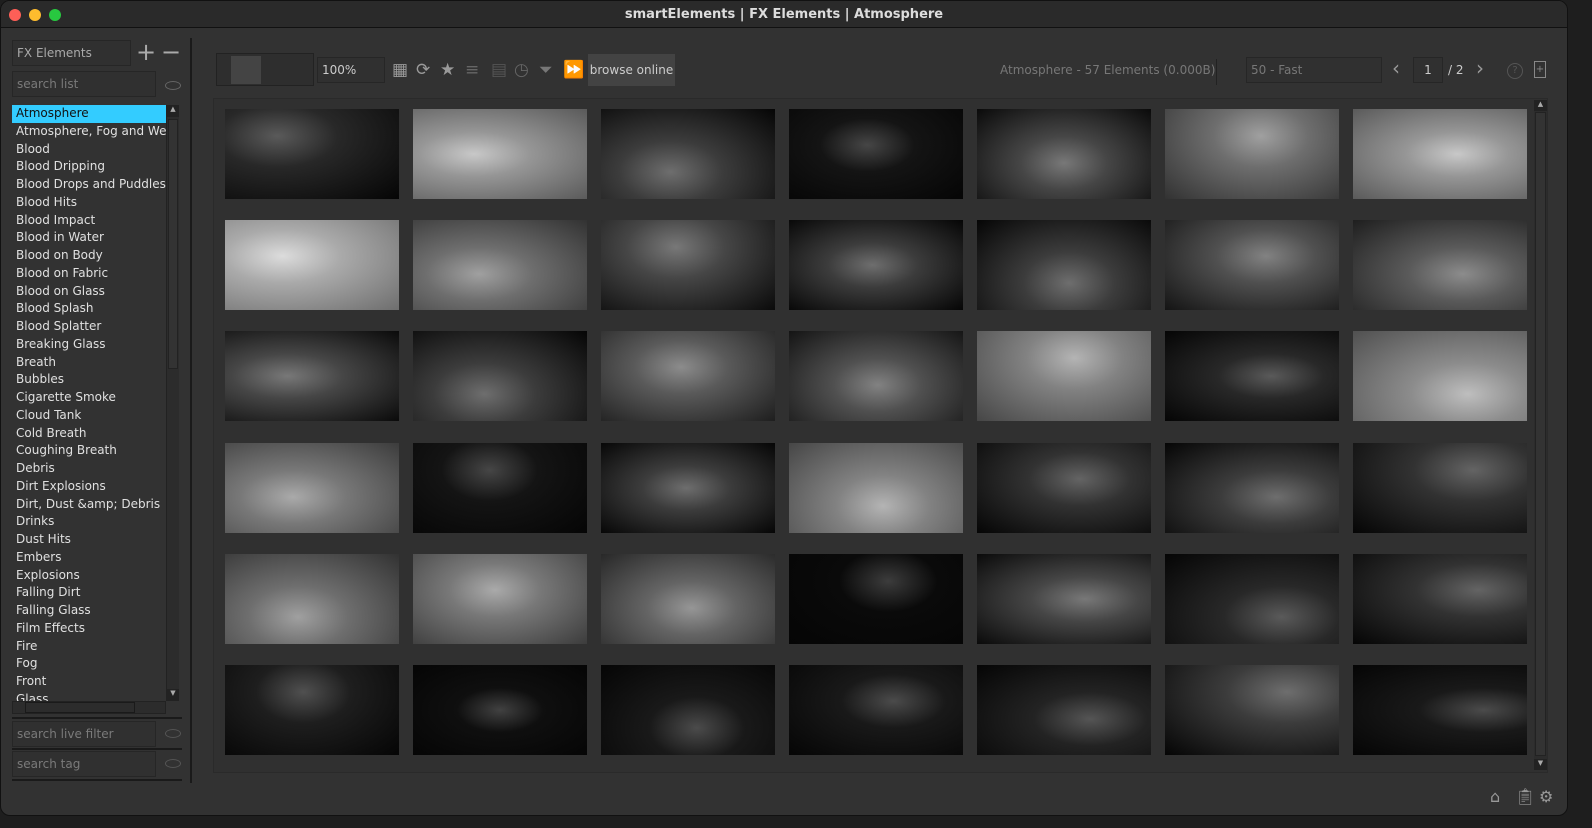 The height and width of the screenshot is (828, 1592). Describe the element at coordinates (246, 70) in the screenshot. I see `slider-handle` at that location.